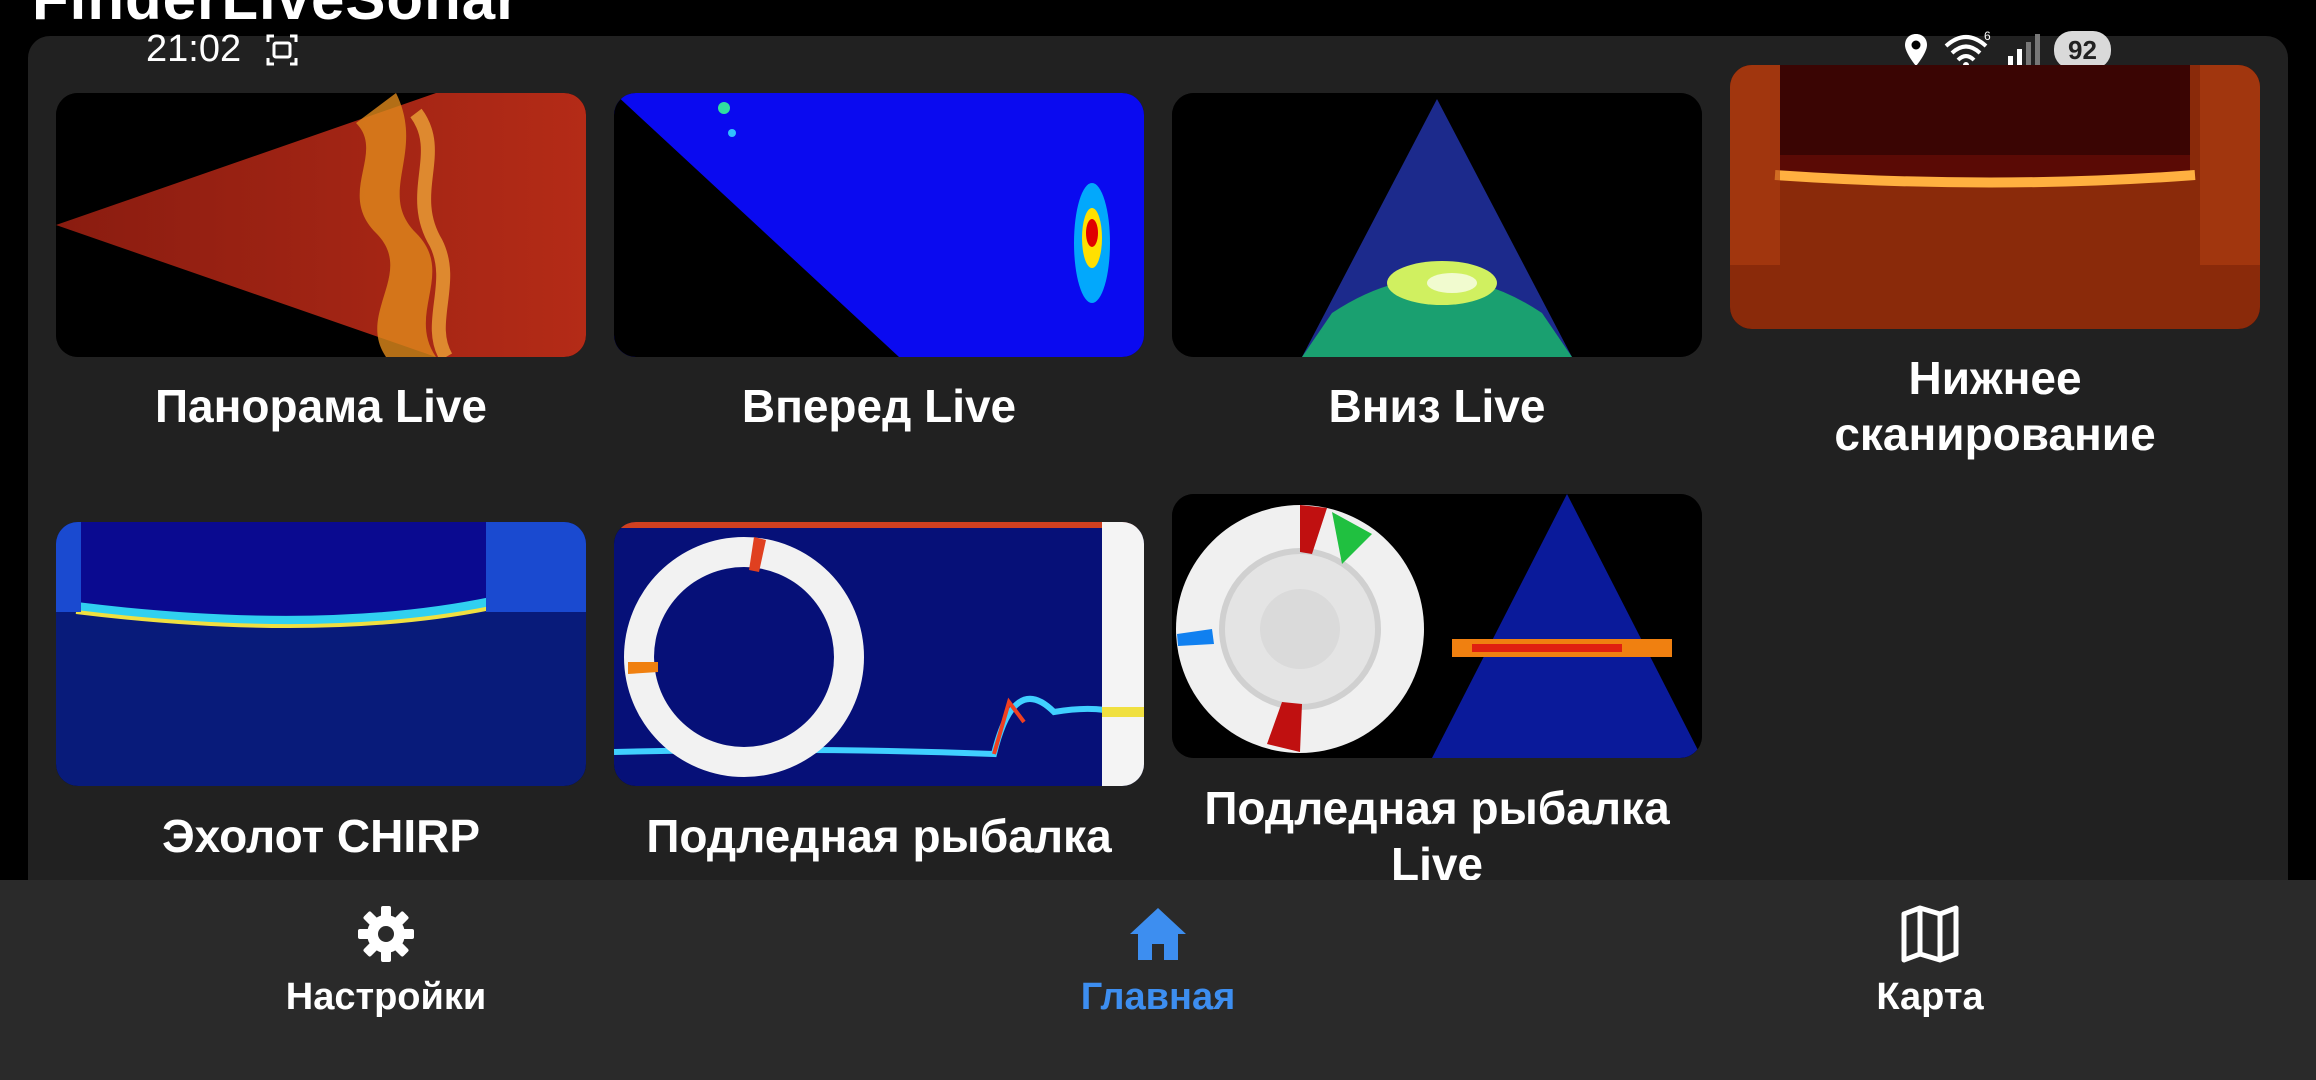  I want to click on gear-icon, so click(386, 934).